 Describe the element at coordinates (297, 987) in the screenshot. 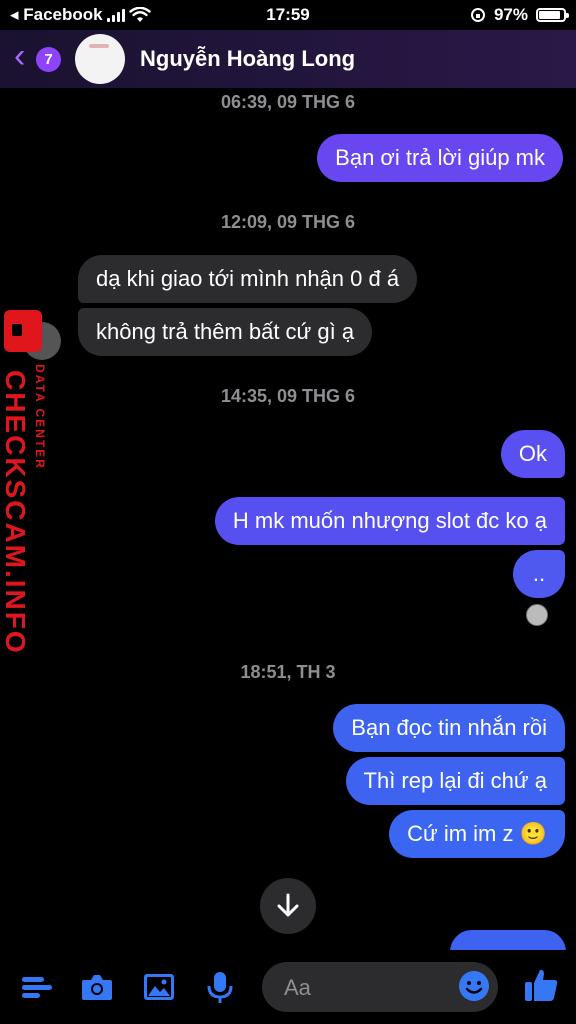

I see `message-input-placeholder: Aa` at that location.